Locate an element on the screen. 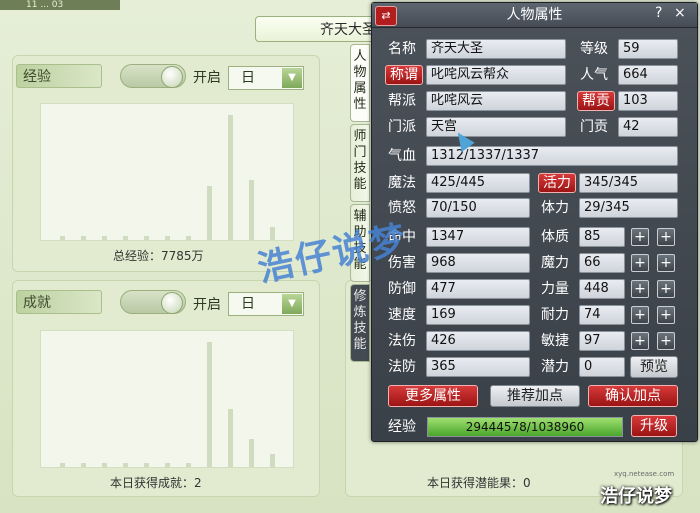  stat-label-strength: 力量 is located at coordinates (555, 289).